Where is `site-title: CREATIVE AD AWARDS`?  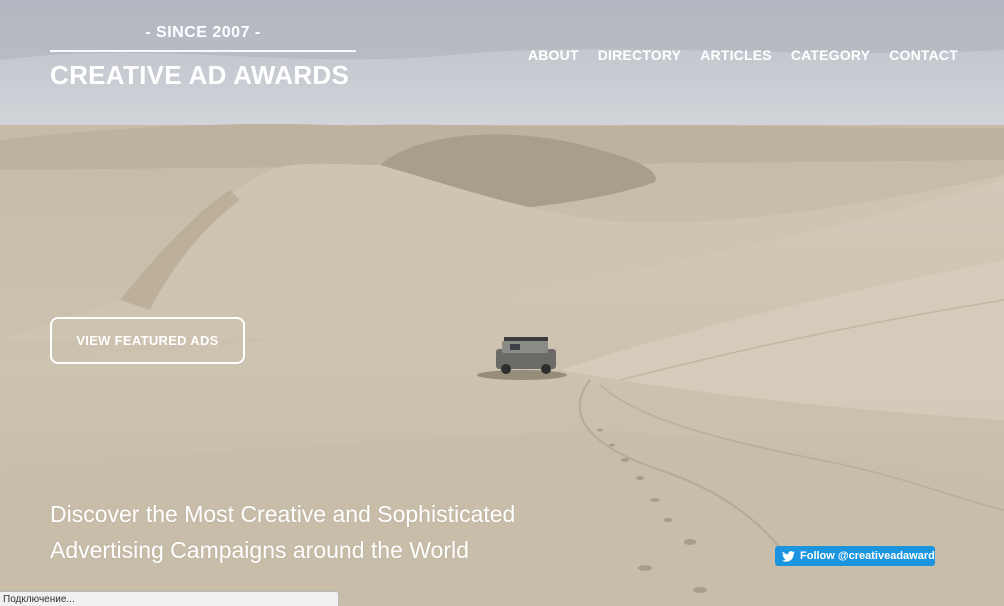
site-title: CREATIVE AD AWARDS is located at coordinates (203, 75).